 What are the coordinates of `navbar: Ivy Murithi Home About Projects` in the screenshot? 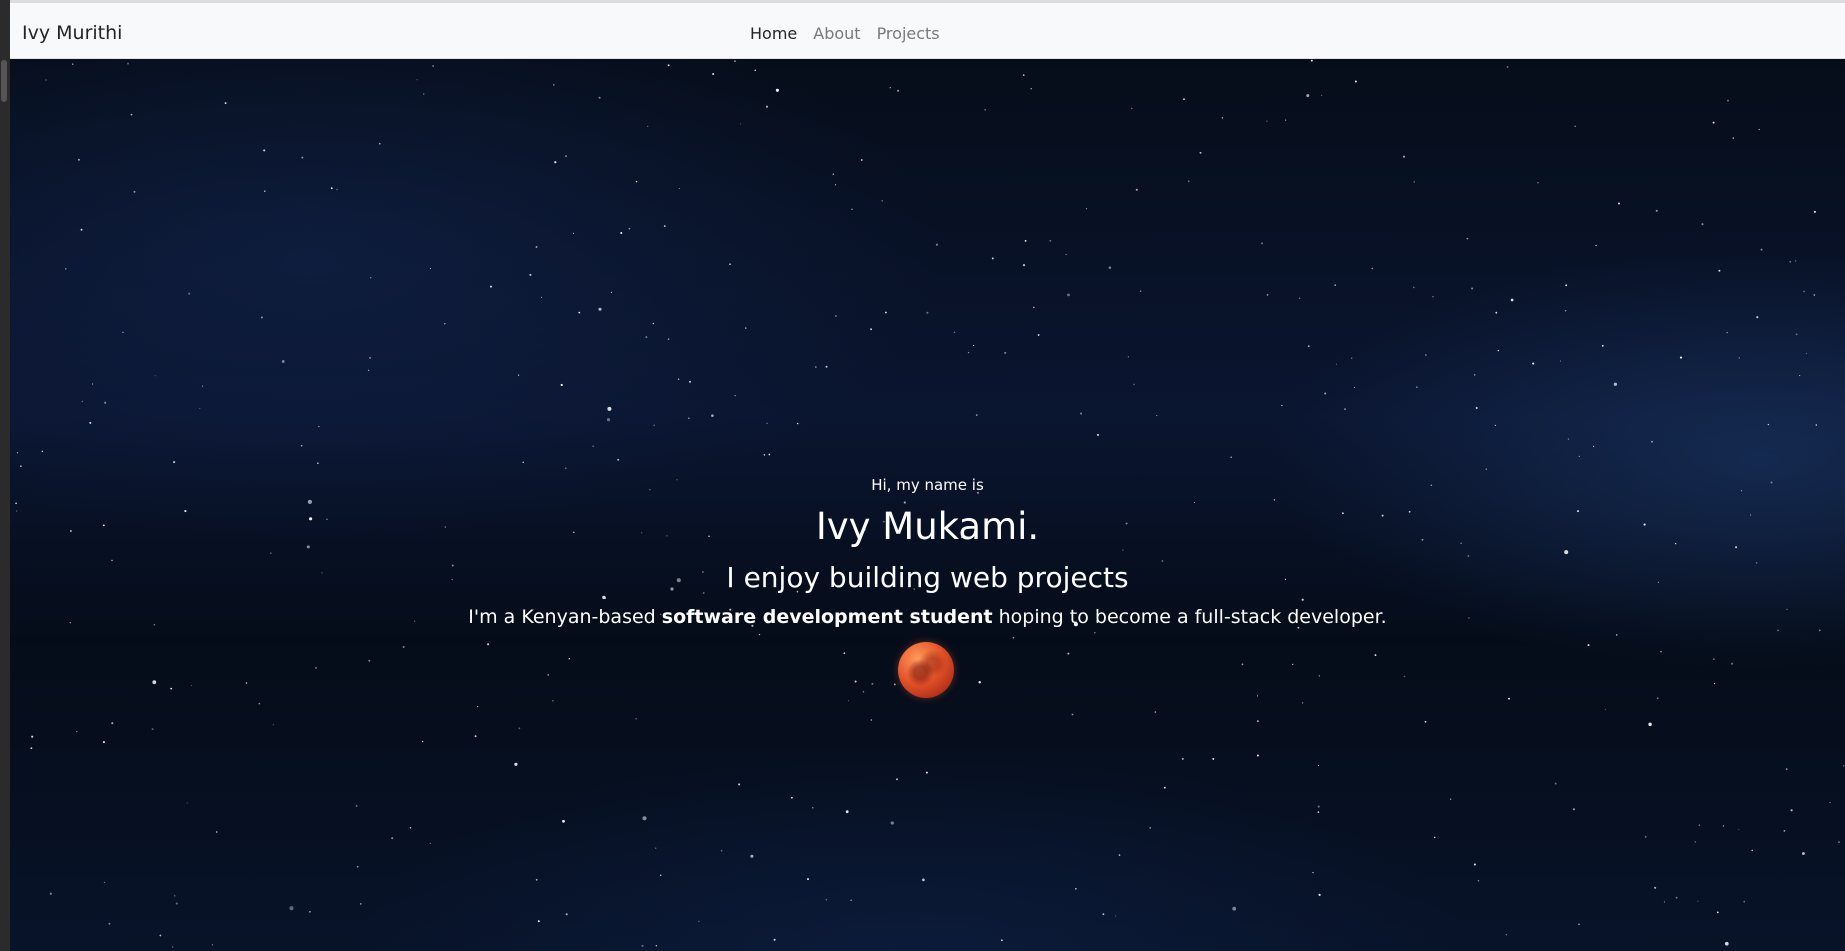 It's located at (927, 31).